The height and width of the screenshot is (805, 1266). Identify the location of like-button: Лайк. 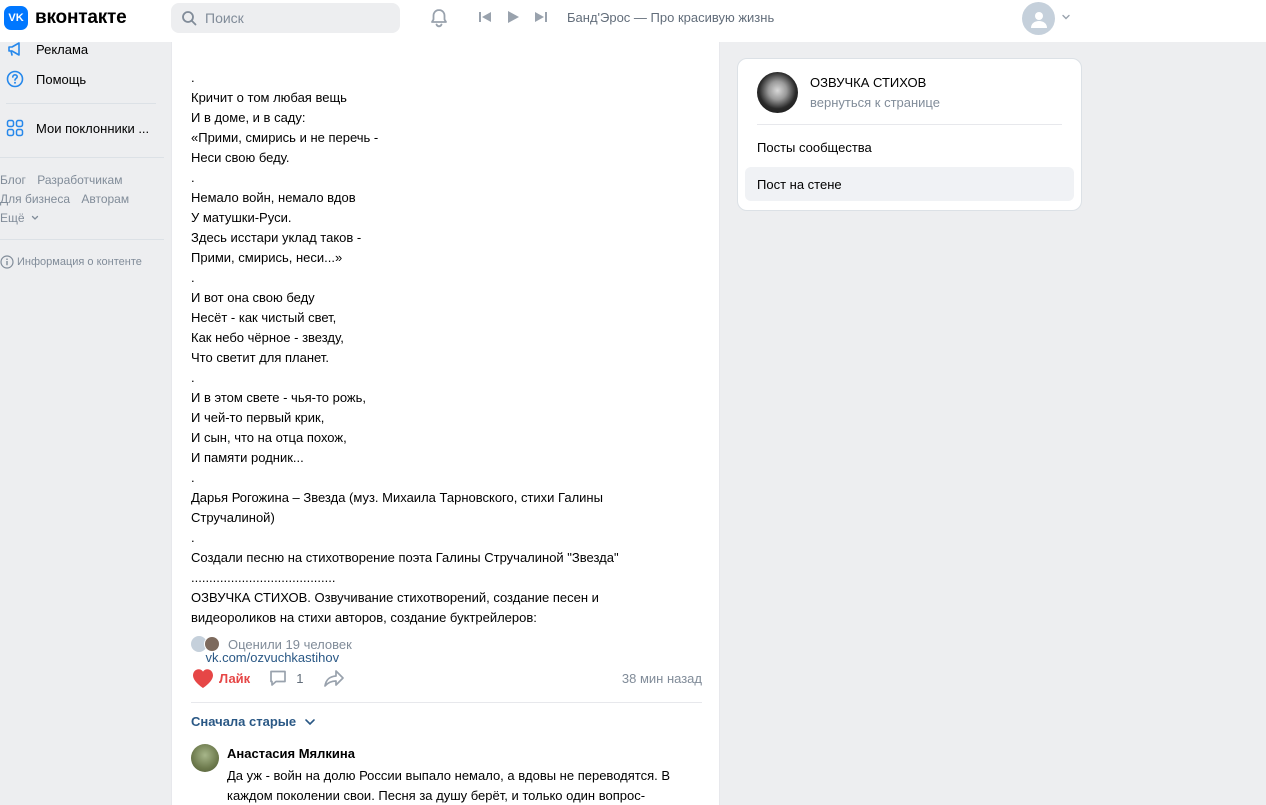
(220, 678).